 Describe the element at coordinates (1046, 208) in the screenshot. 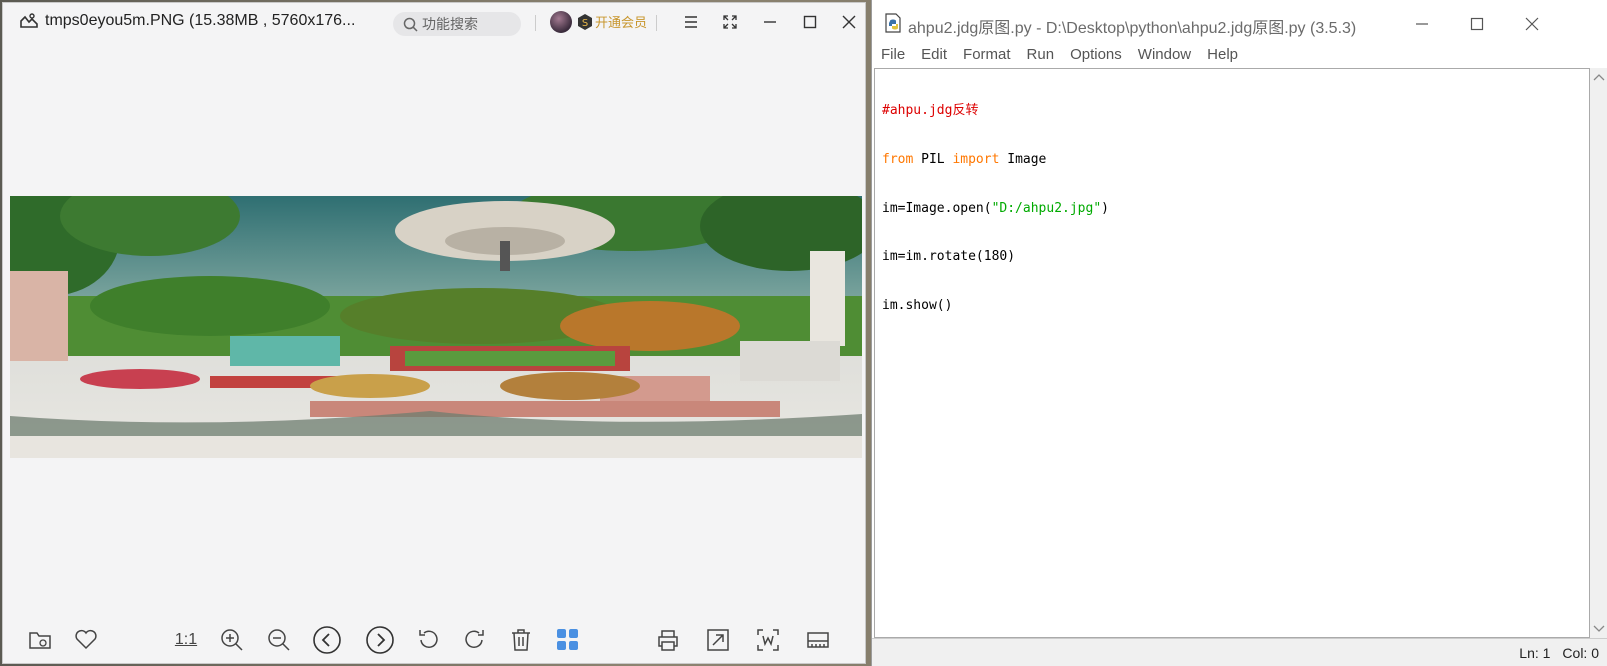

I see `code-string: "D:/ahpu2.jpg"` at that location.